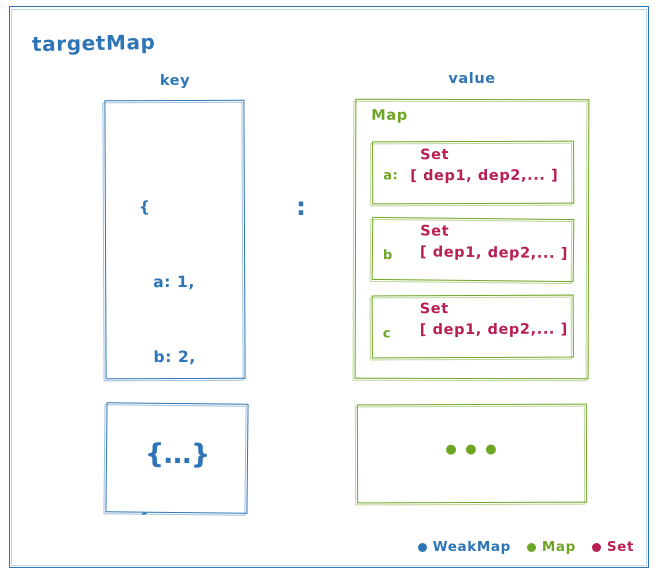 Image resolution: width=658 pixels, height=577 pixels. Describe the element at coordinates (174, 282) in the screenshot. I see `object-entry-a: a: 1,` at that location.